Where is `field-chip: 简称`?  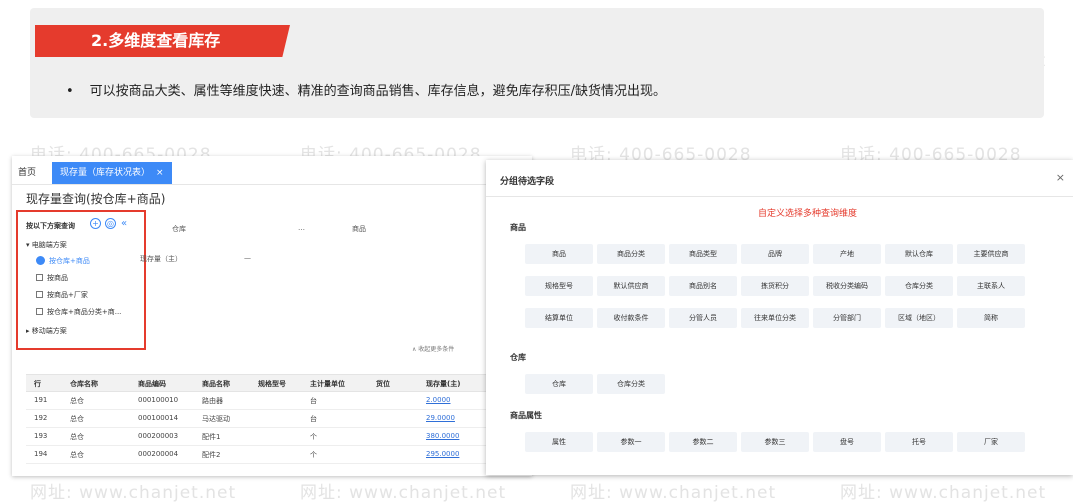 field-chip: 简称 is located at coordinates (991, 318).